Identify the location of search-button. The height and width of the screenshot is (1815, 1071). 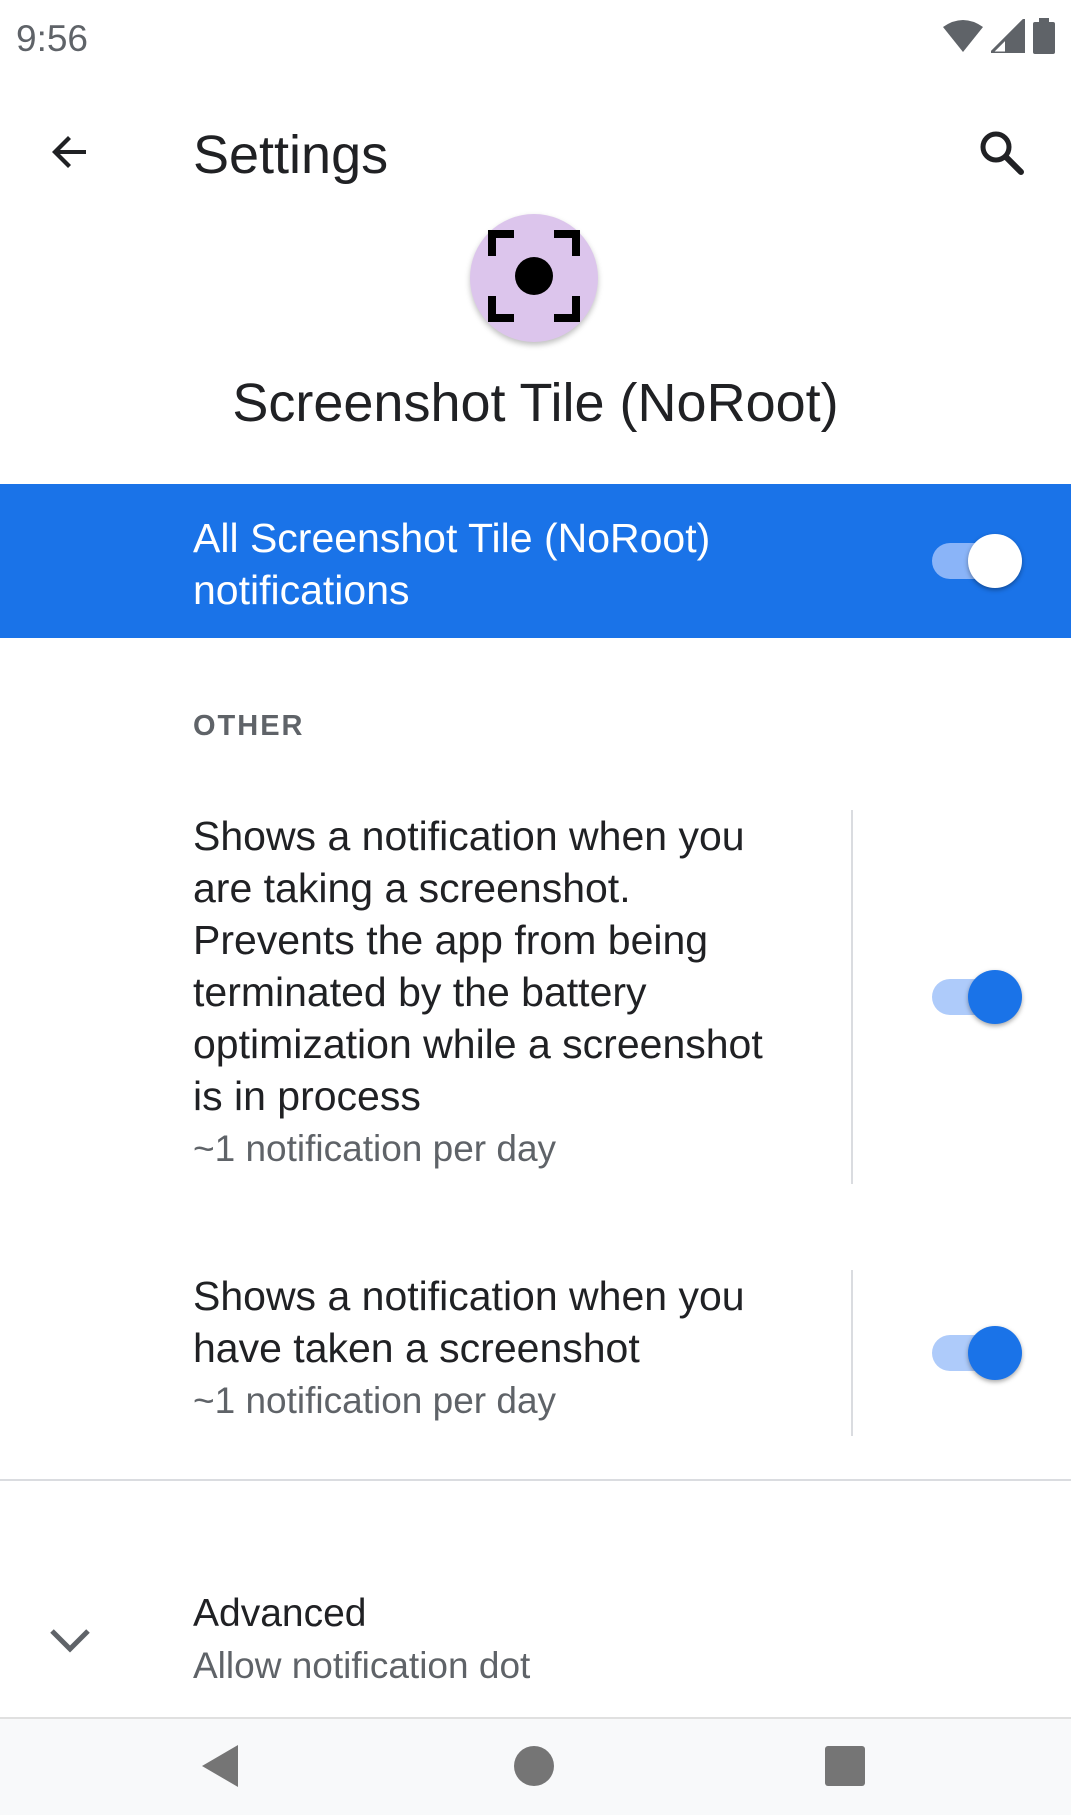
(1001, 154).